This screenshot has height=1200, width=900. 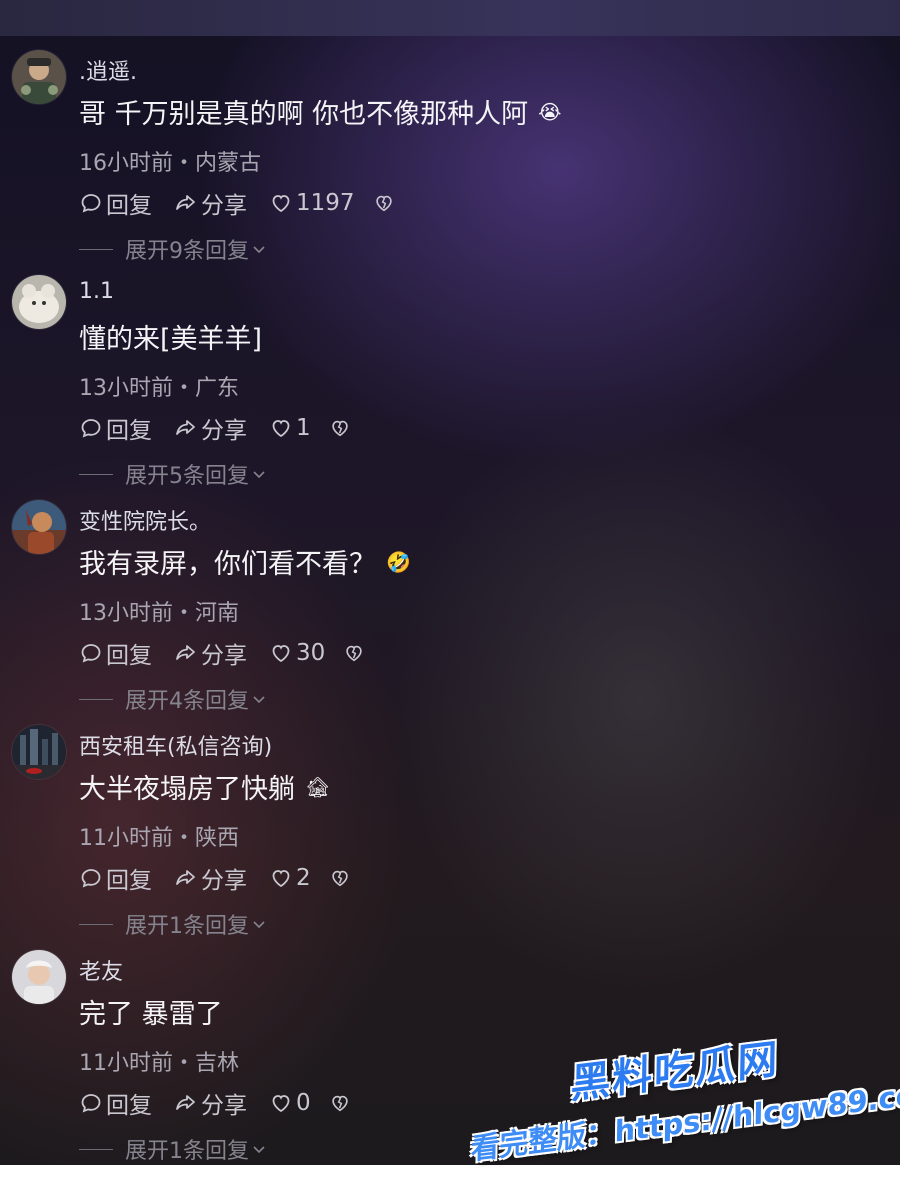 I want to click on comment-location: 陕西, so click(x=217, y=838).